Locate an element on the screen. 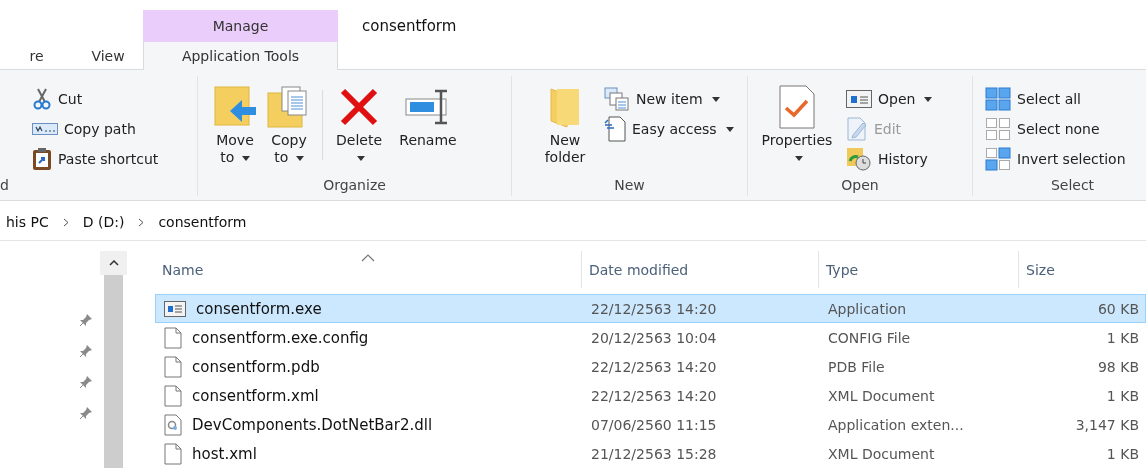  file-name: host.xml is located at coordinates (224, 453).